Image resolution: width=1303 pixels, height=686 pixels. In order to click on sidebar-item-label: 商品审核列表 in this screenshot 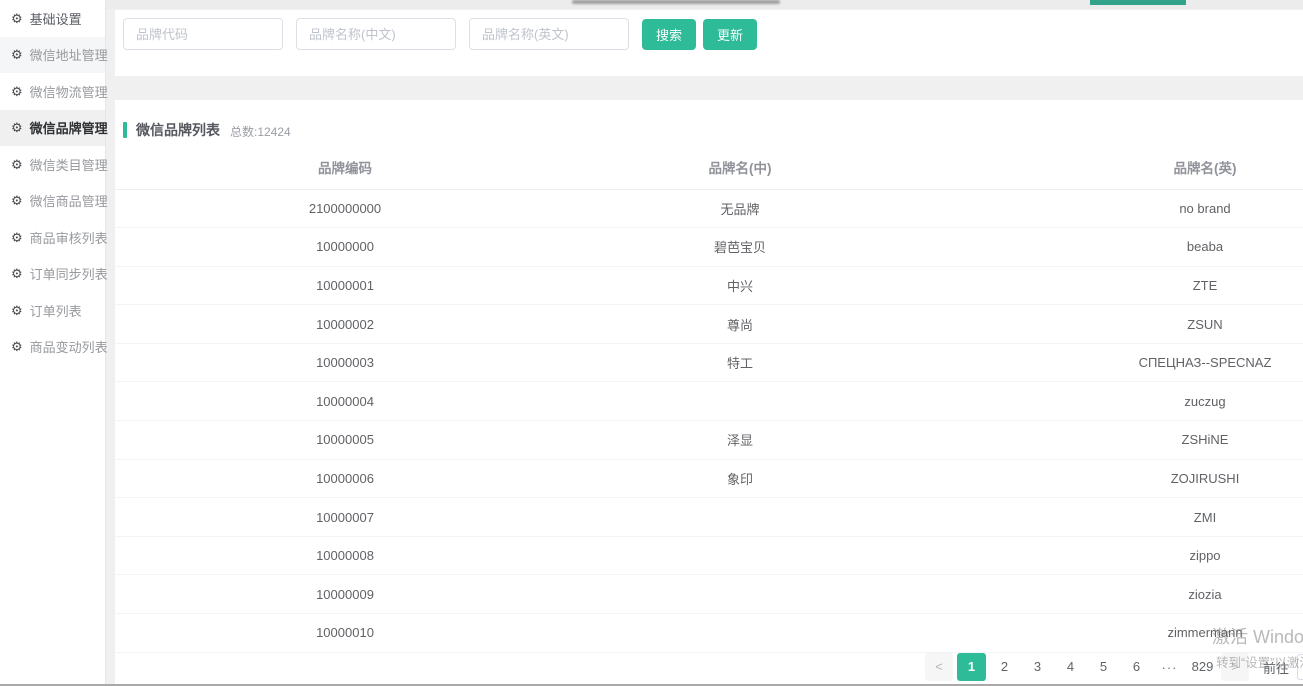, I will do `click(68, 238)`.